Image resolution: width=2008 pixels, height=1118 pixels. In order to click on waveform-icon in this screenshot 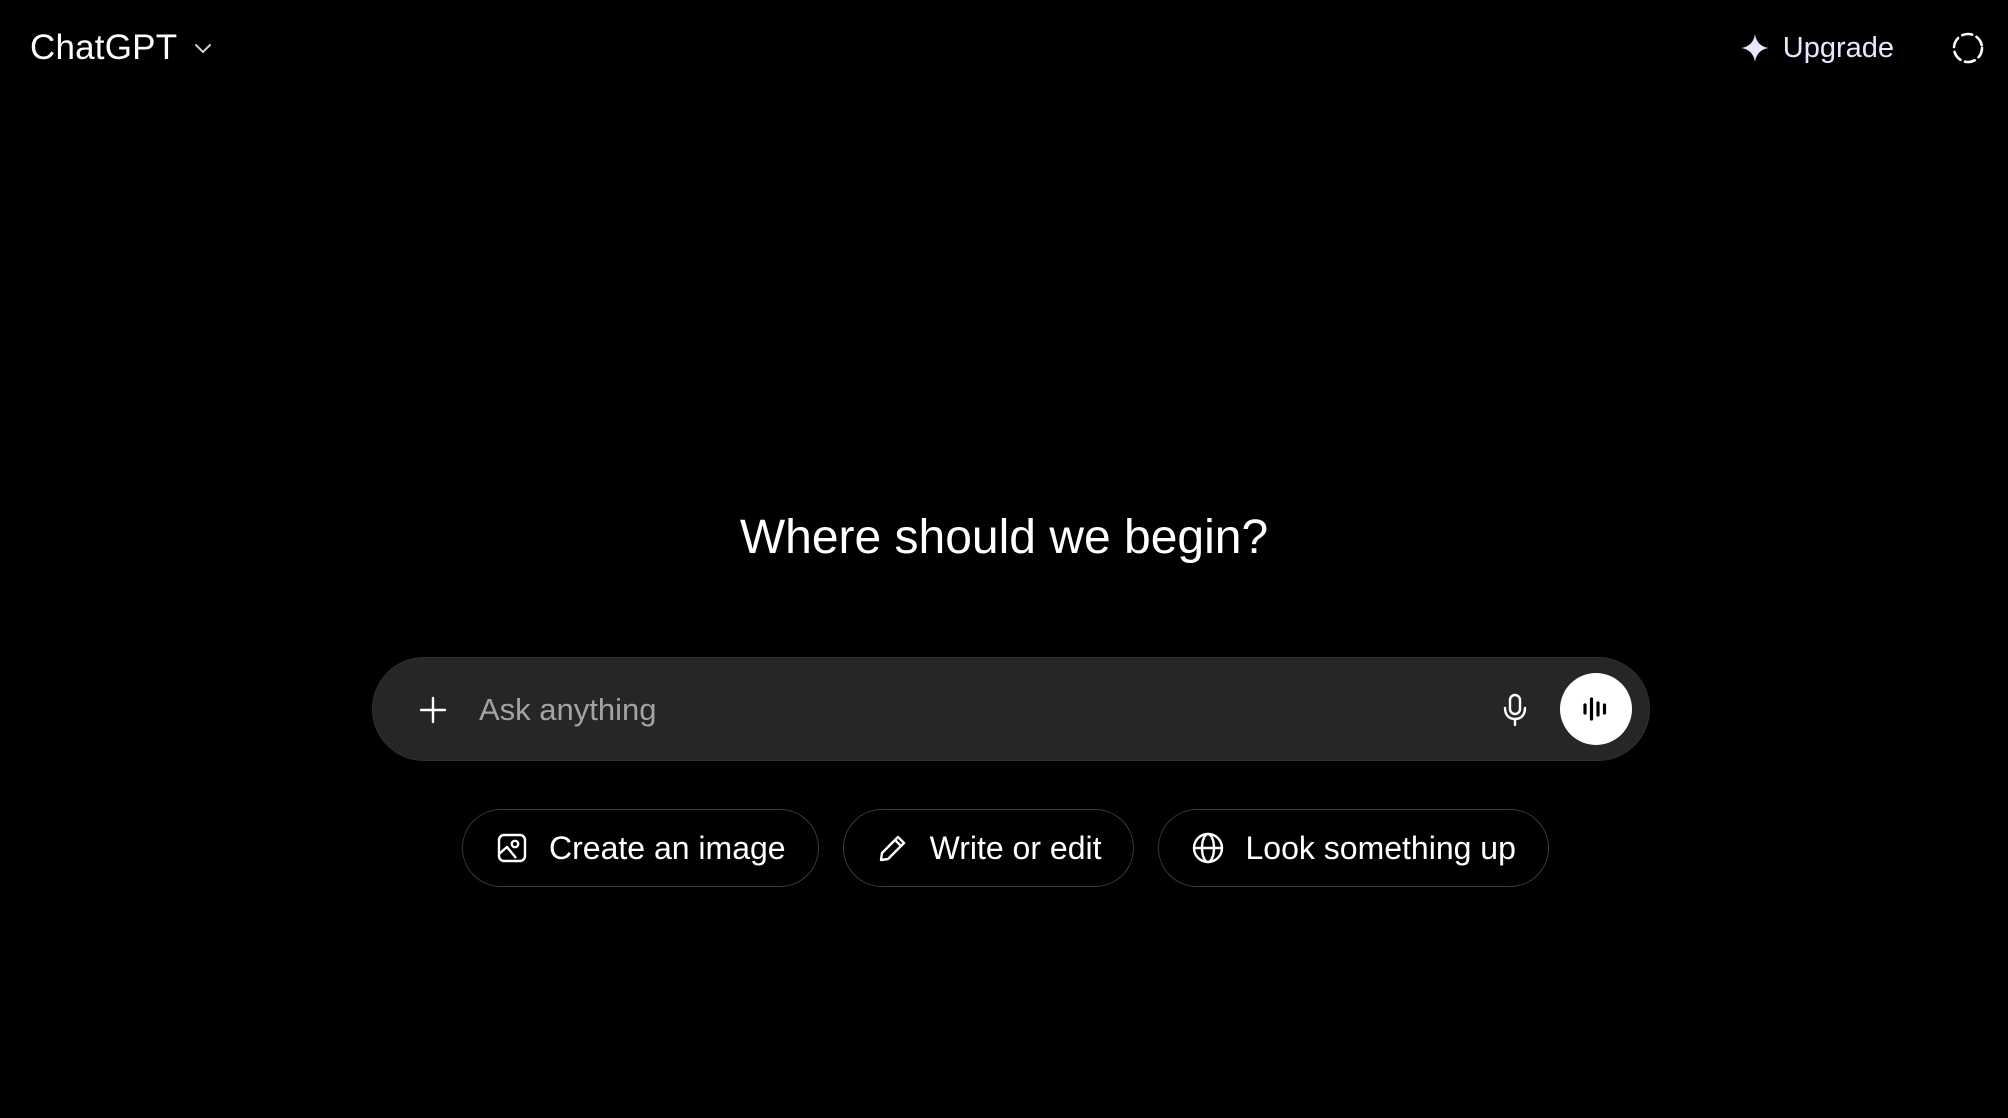, I will do `click(1596, 709)`.